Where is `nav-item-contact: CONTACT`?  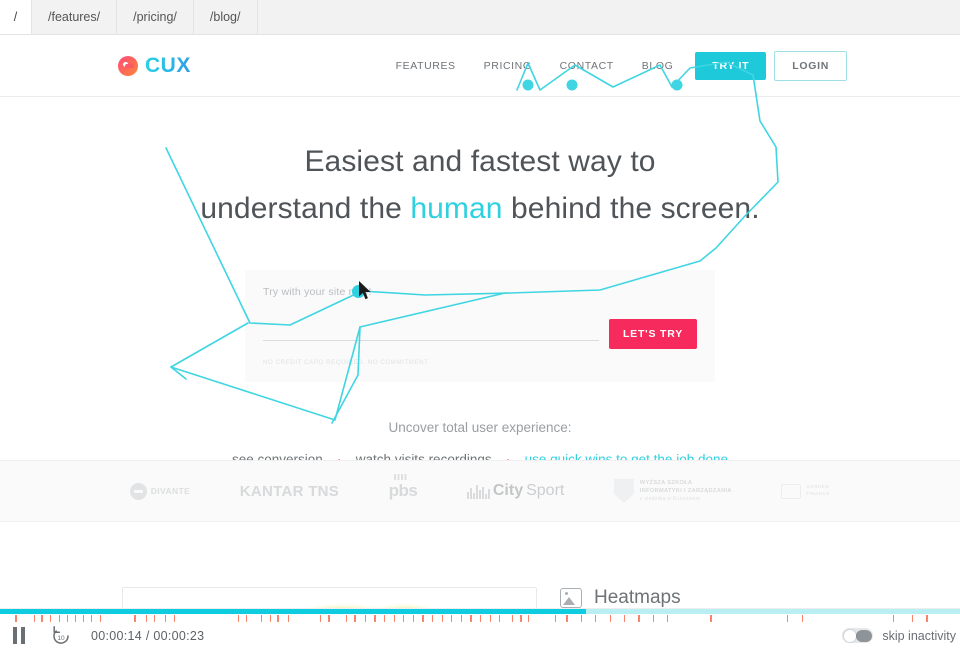 nav-item-contact: CONTACT is located at coordinates (587, 66).